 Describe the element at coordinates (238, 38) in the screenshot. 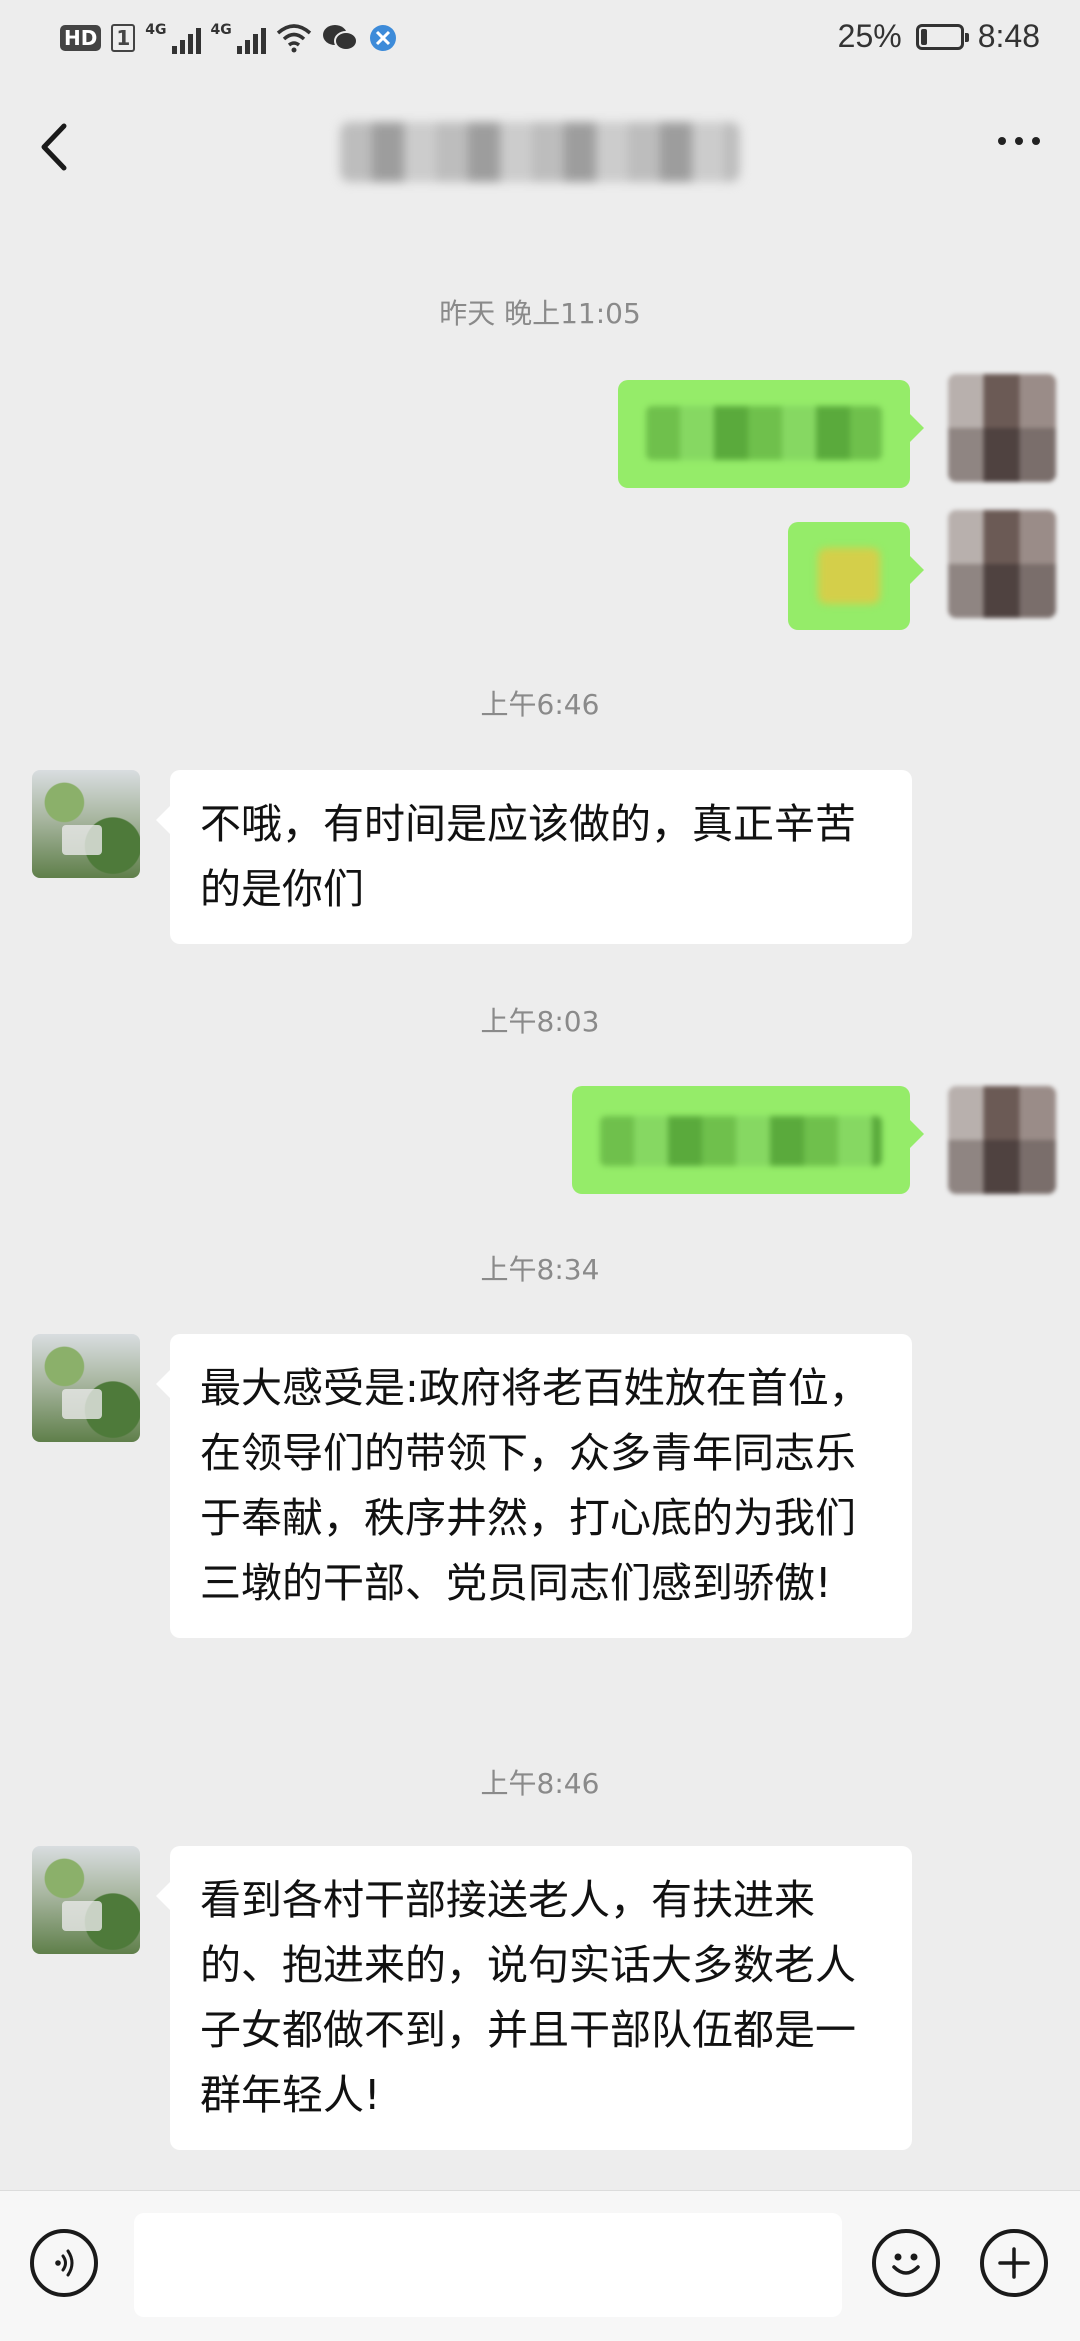

I see `signal-icon-2: 4G` at that location.